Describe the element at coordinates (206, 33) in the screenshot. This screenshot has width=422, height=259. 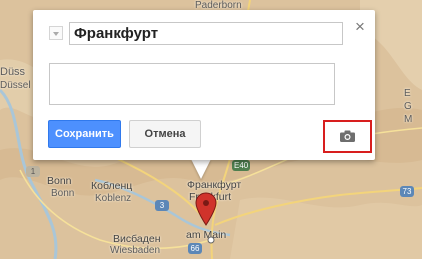
I see `place-title-input` at that location.